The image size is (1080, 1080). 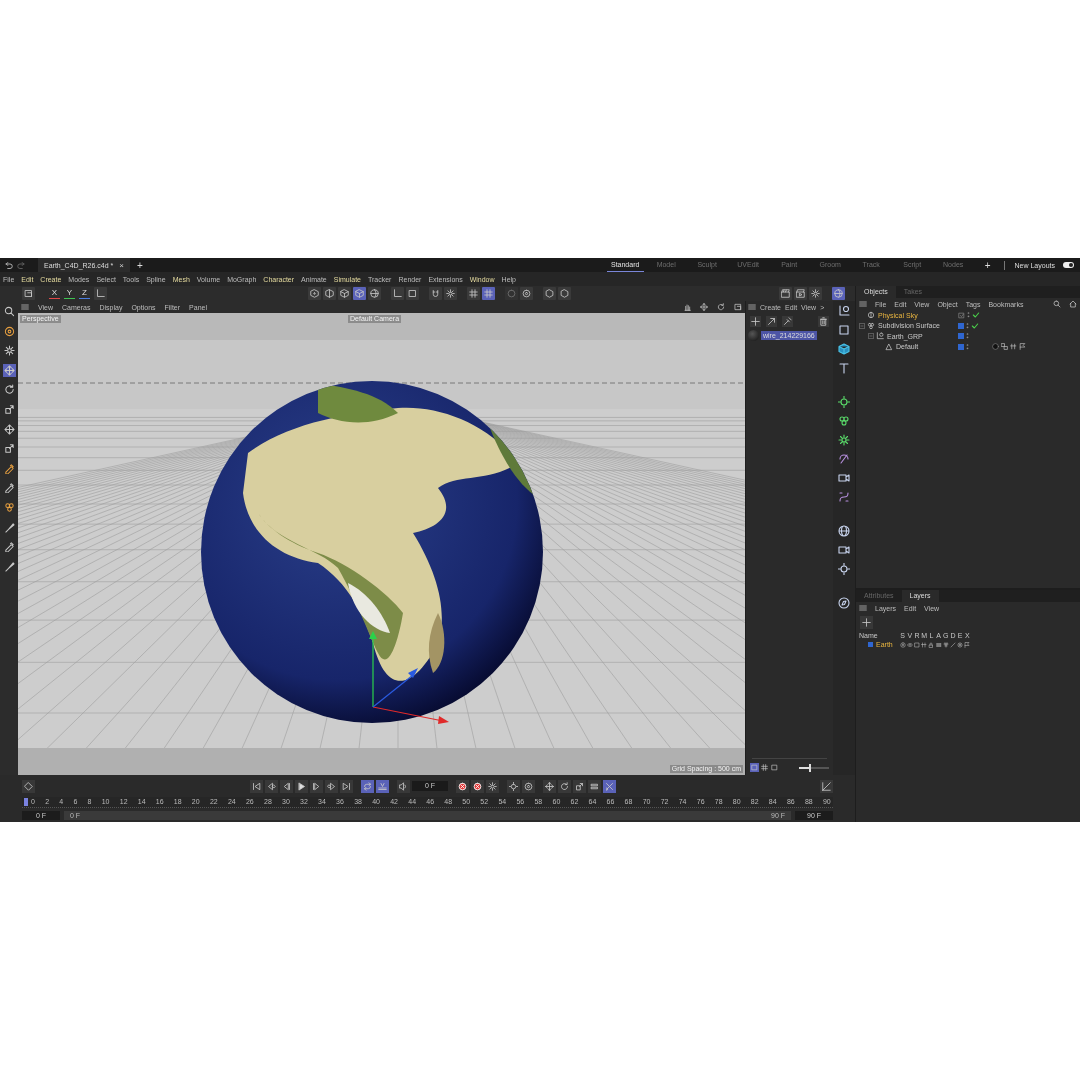 What do you see at coordinates (26, 802) in the screenshot?
I see `playhead-handle` at bounding box center [26, 802].